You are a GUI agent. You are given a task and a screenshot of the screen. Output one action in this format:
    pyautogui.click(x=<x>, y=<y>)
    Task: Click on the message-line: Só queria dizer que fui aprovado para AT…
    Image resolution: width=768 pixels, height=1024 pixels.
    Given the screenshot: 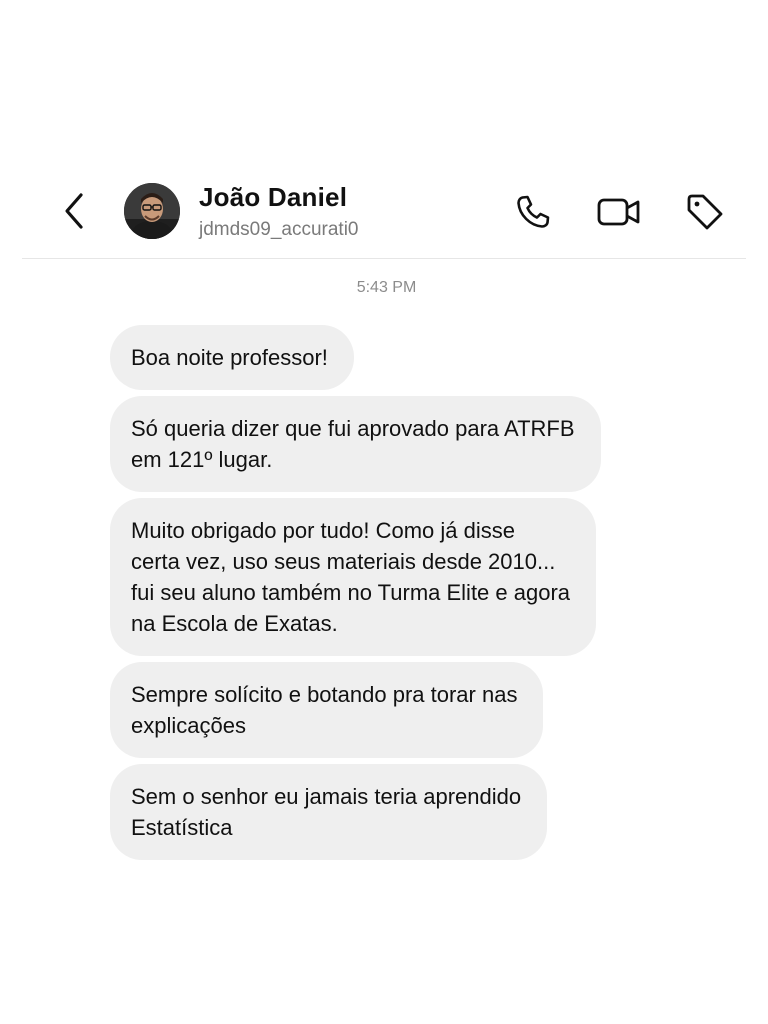 What is the action you would take?
    pyautogui.click(x=353, y=428)
    